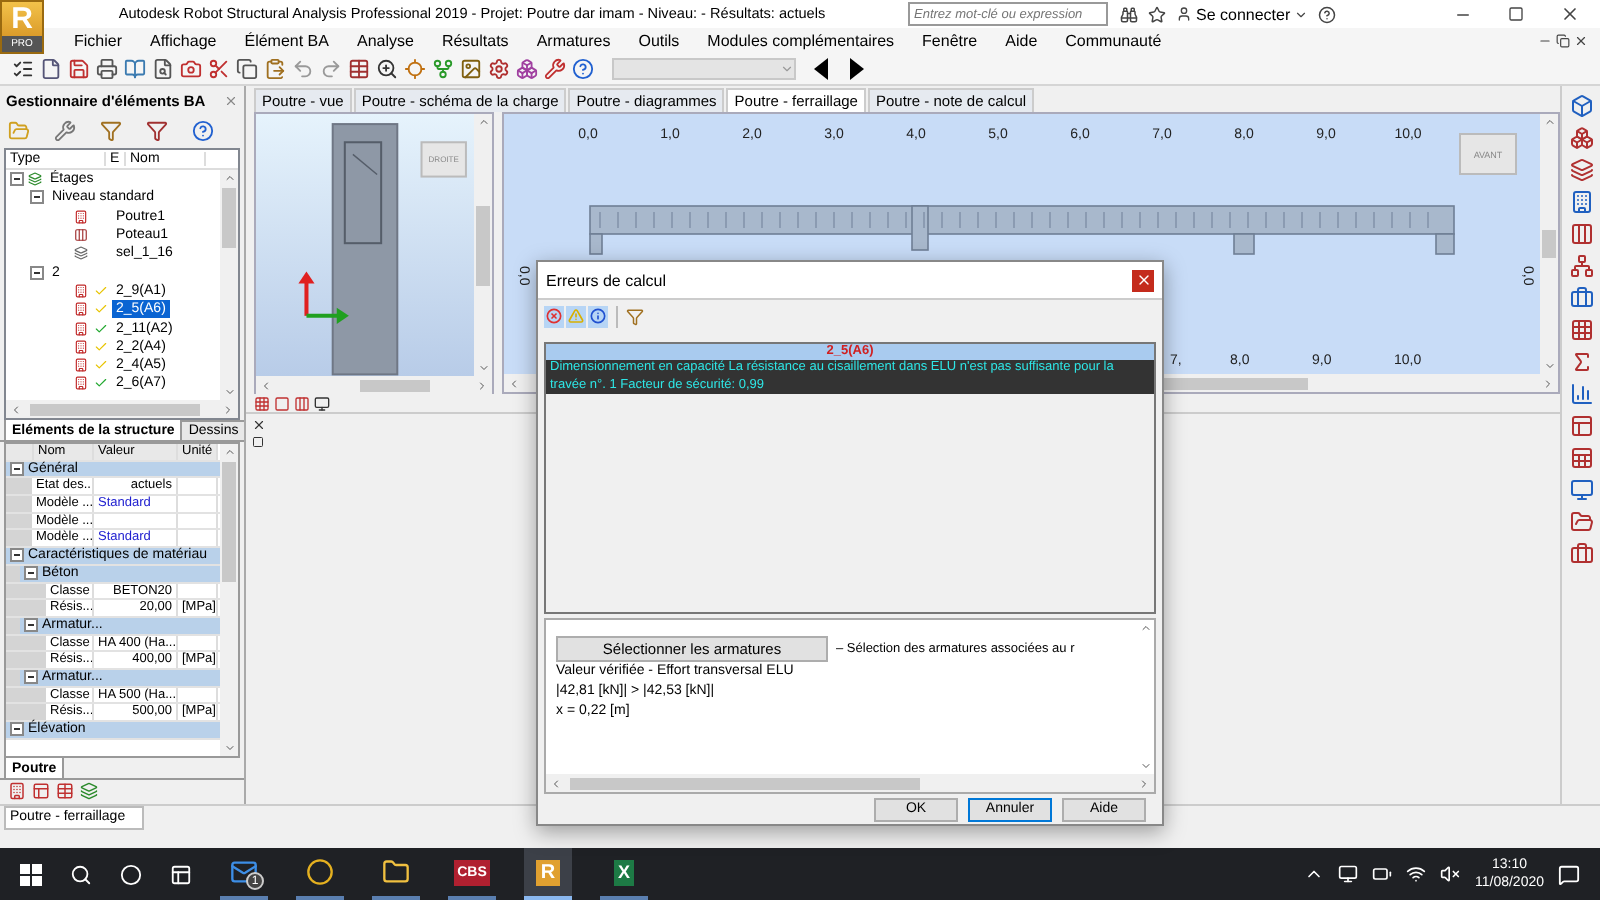 Image resolution: width=1600 pixels, height=900 pixels. What do you see at coordinates (98, 41) in the screenshot?
I see `menu-item: Fichier` at bounding box center [98, 41].